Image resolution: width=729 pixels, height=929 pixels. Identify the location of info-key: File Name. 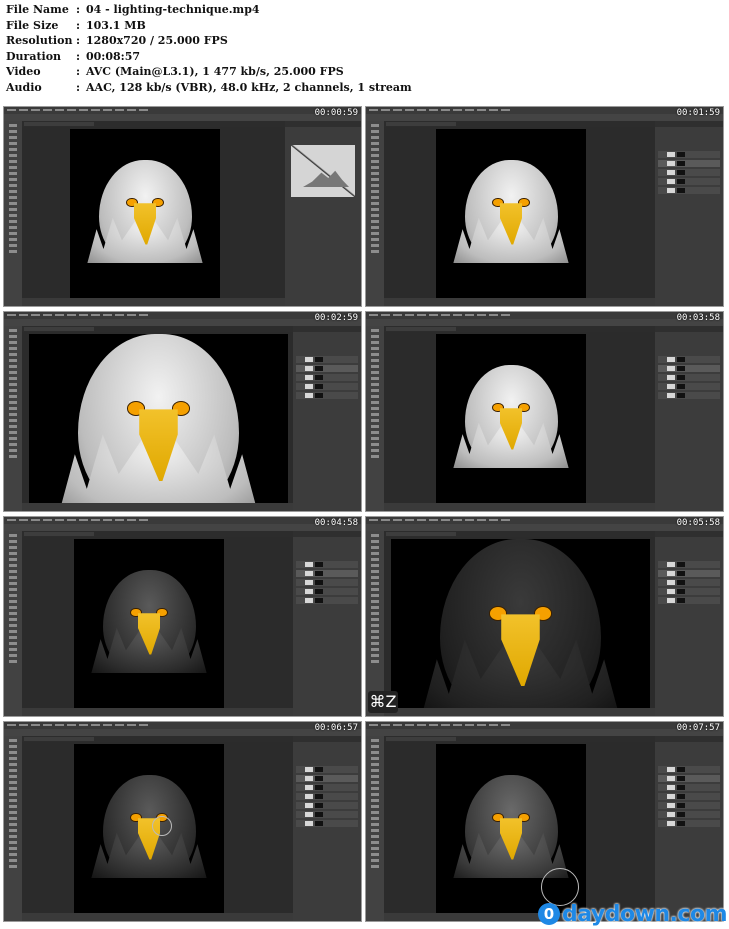
(37, 9).